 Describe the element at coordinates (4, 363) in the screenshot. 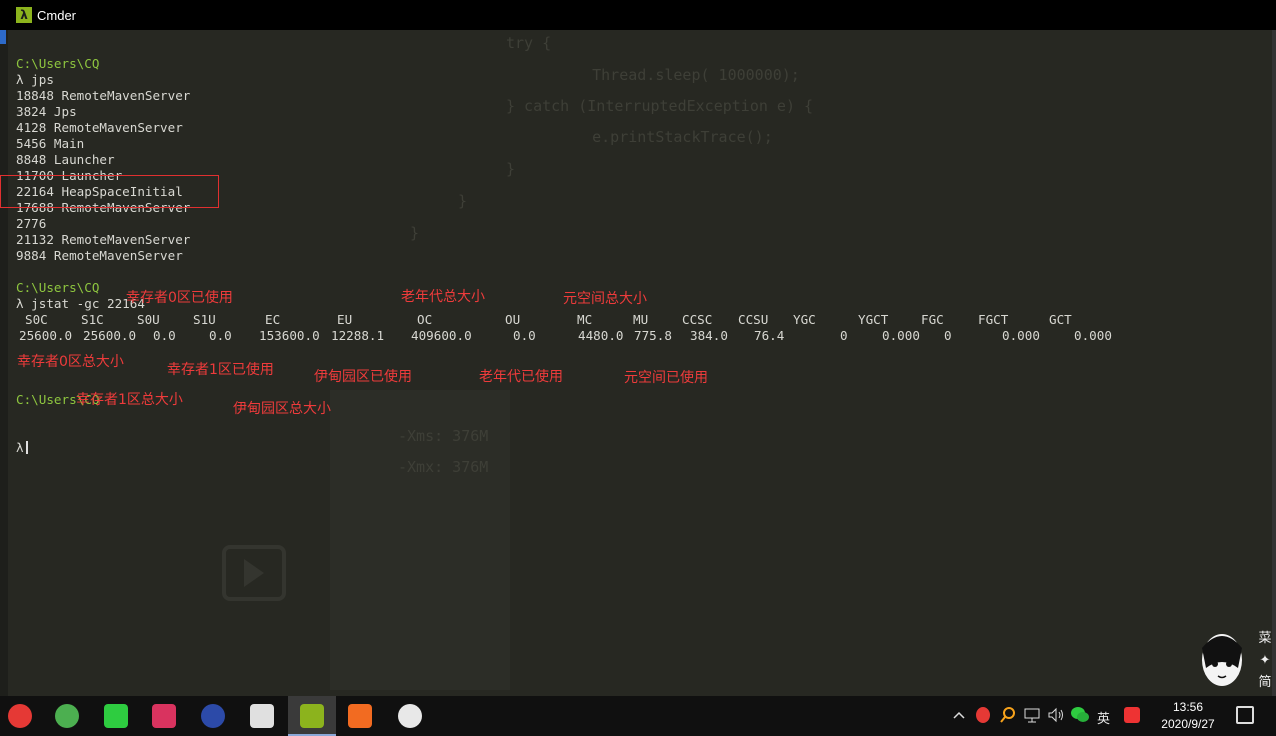

I see `left-edge` at that location.